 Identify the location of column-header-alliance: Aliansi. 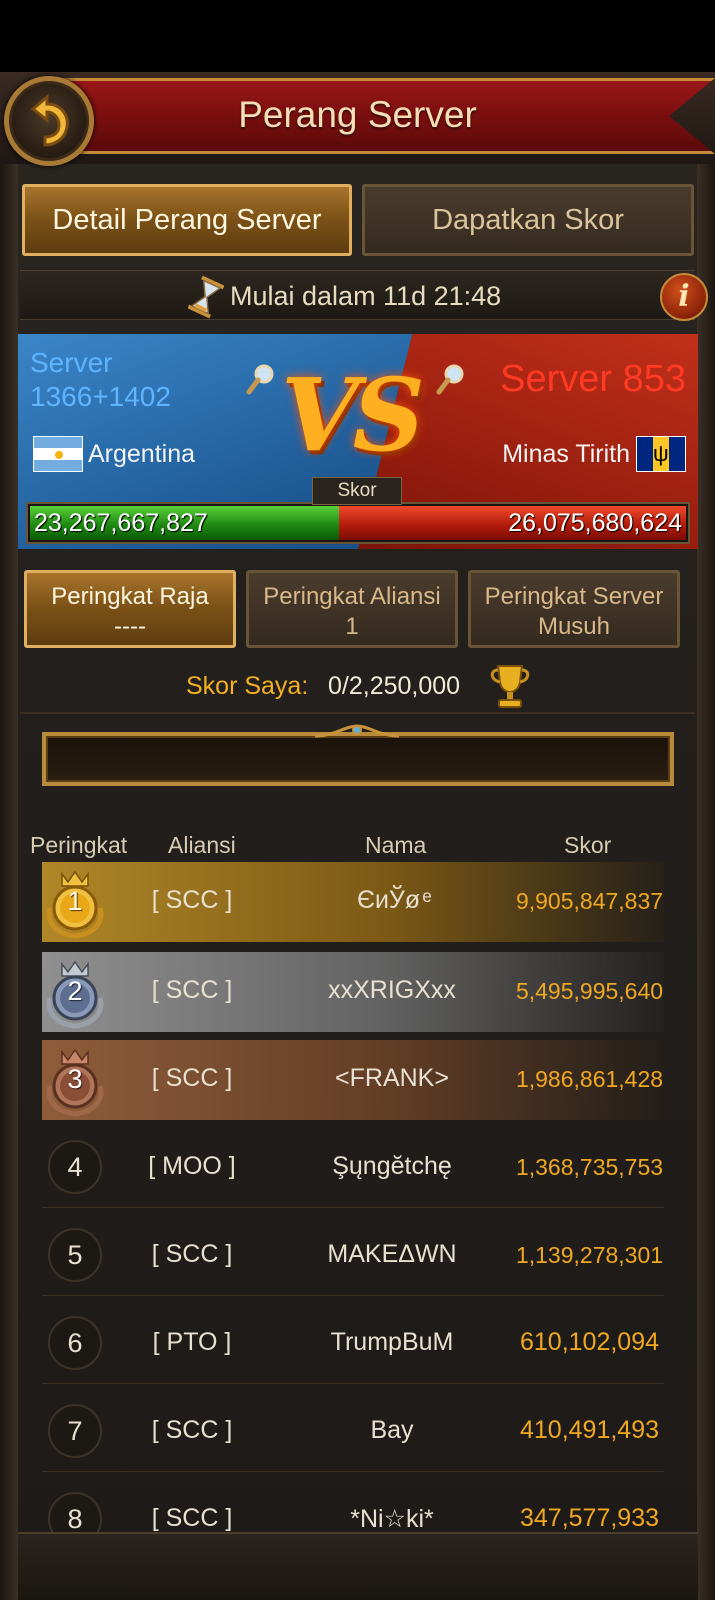
(202, 845).